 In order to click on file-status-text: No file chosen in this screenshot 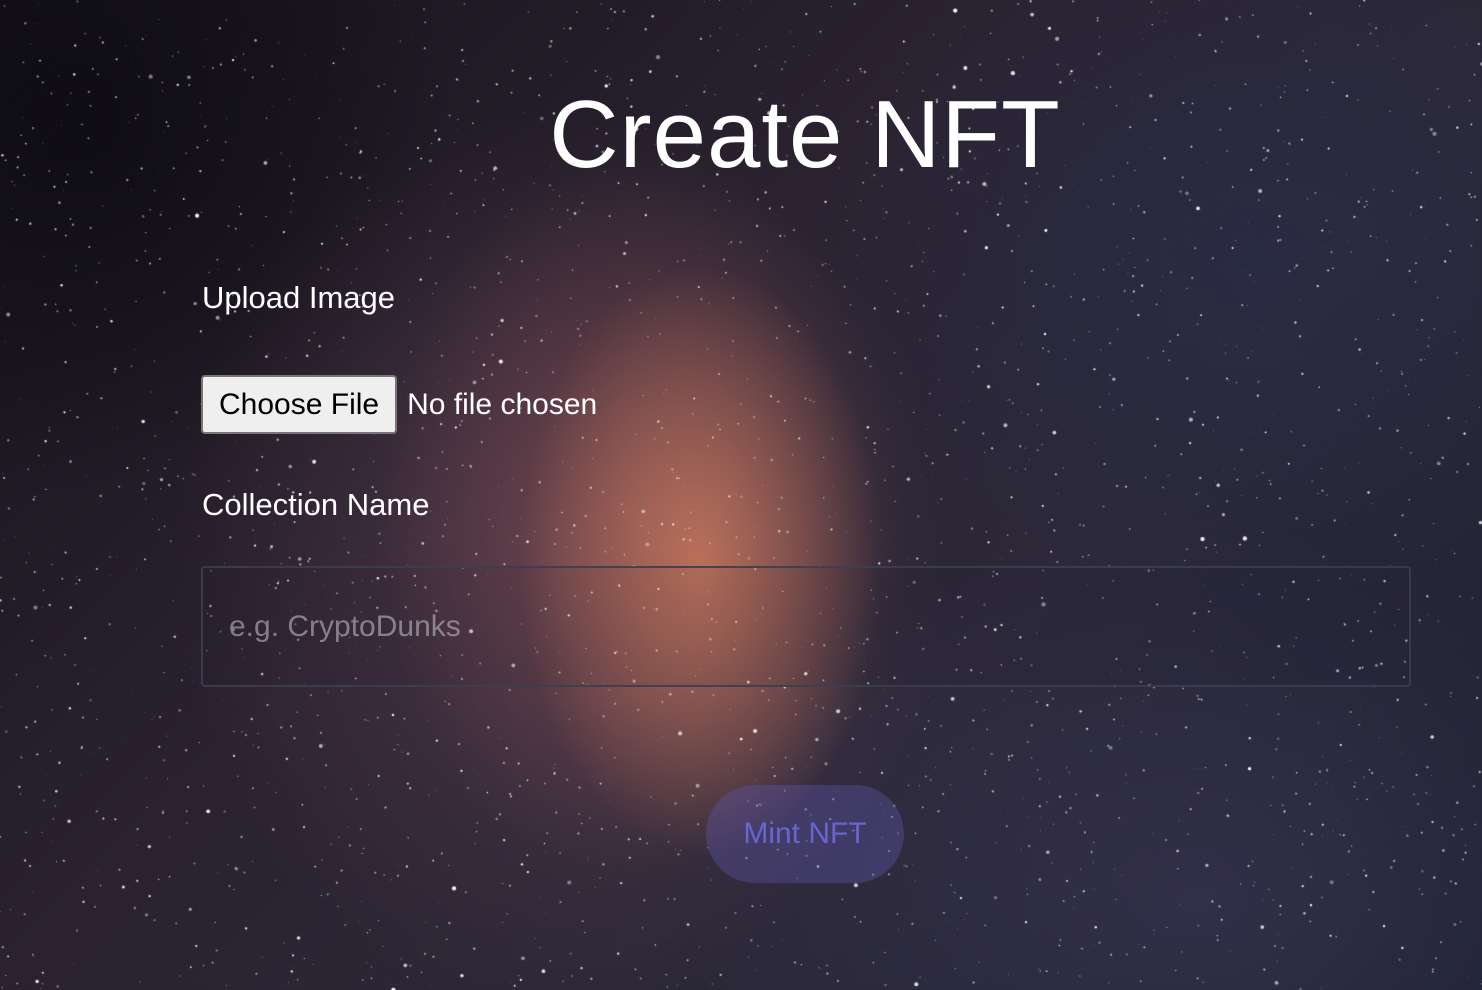, I will do `click(502, 404)`.